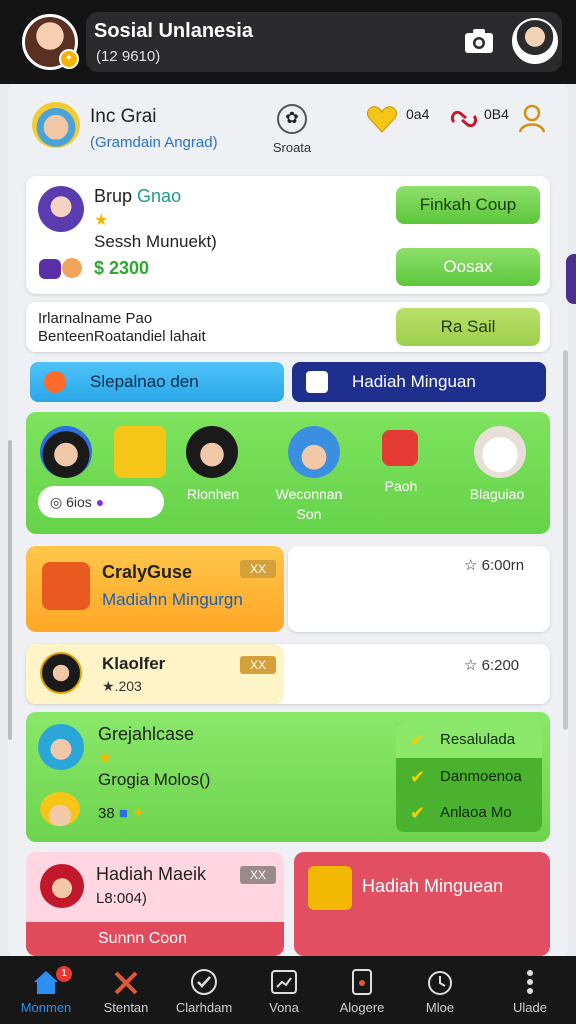  Describe the element at coordinates (121, 898) in the screenshot. I see `hadiah-maeik-subtitle: L8:004)` at that location.